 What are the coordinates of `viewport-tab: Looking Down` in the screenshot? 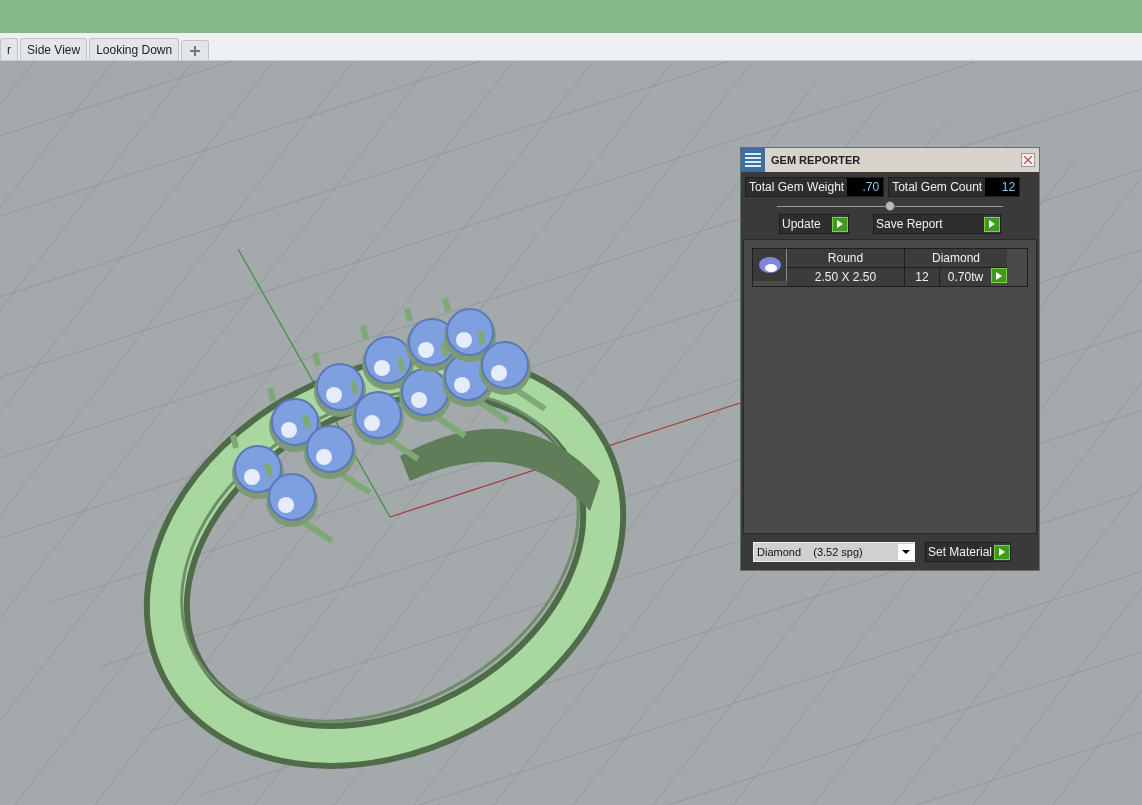 It's located at (134, 49).